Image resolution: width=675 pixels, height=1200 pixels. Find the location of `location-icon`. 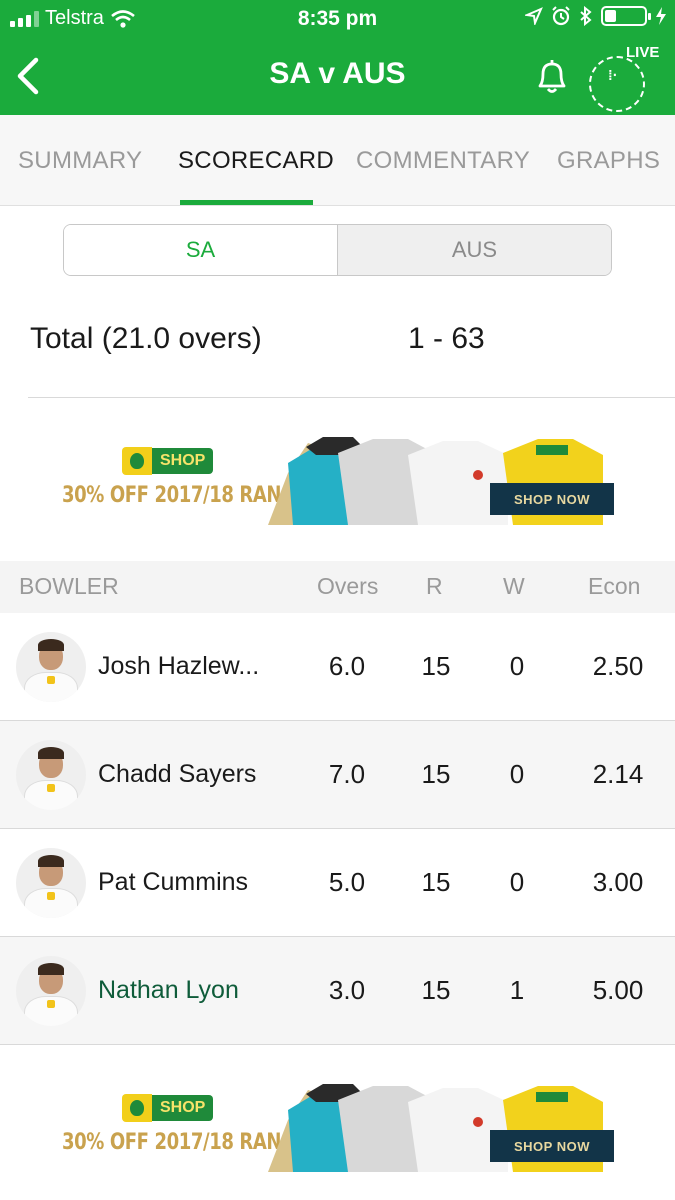

location-icon is located at coordinates (534, 16).